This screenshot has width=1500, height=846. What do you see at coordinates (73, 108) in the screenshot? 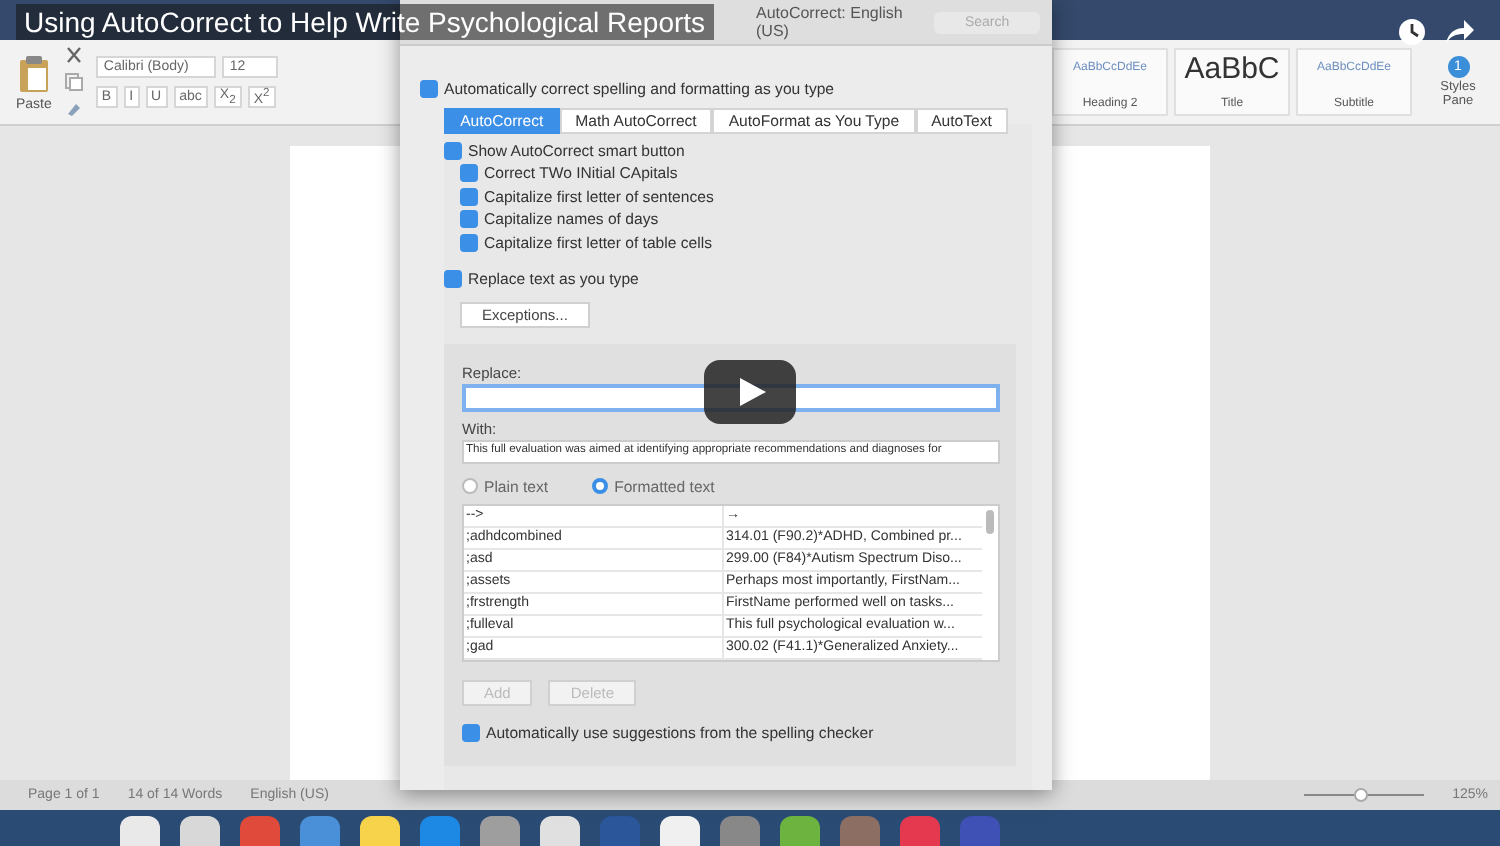
I see `brush-icon` at bounding box center [73, 108].